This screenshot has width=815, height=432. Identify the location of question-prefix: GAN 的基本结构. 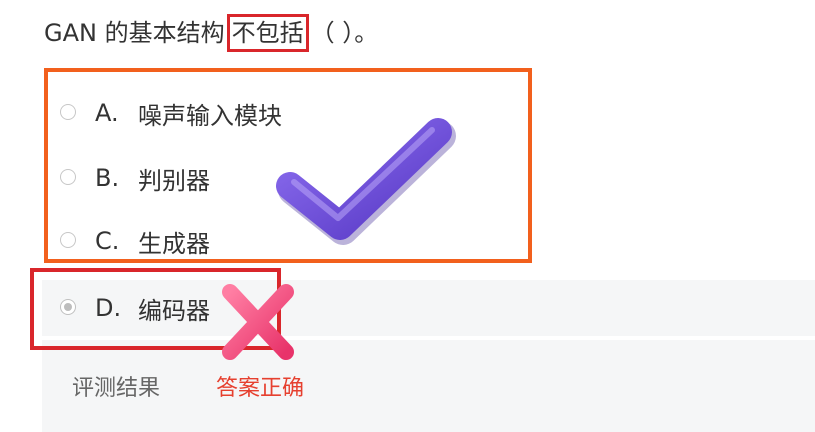
(134, 33).